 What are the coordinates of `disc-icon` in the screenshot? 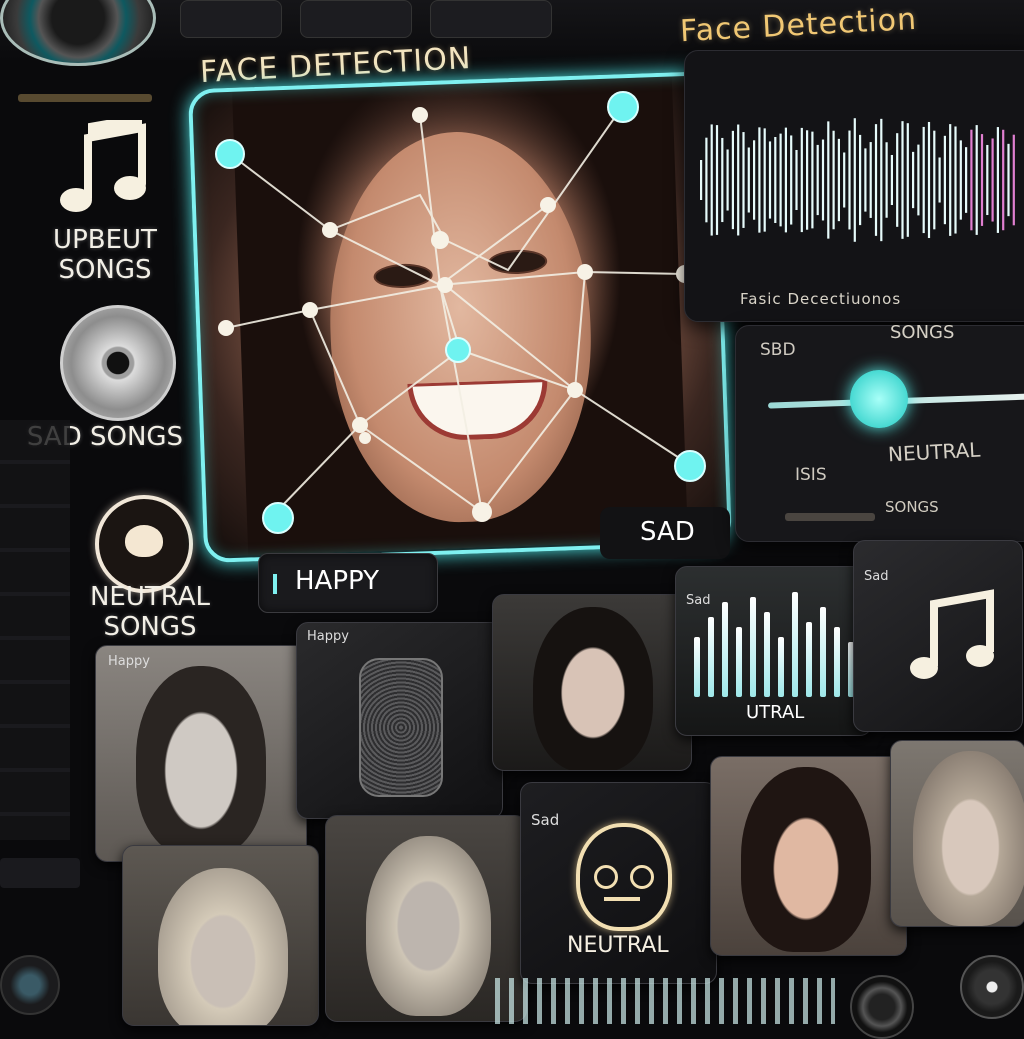 It's located at (118, 363).